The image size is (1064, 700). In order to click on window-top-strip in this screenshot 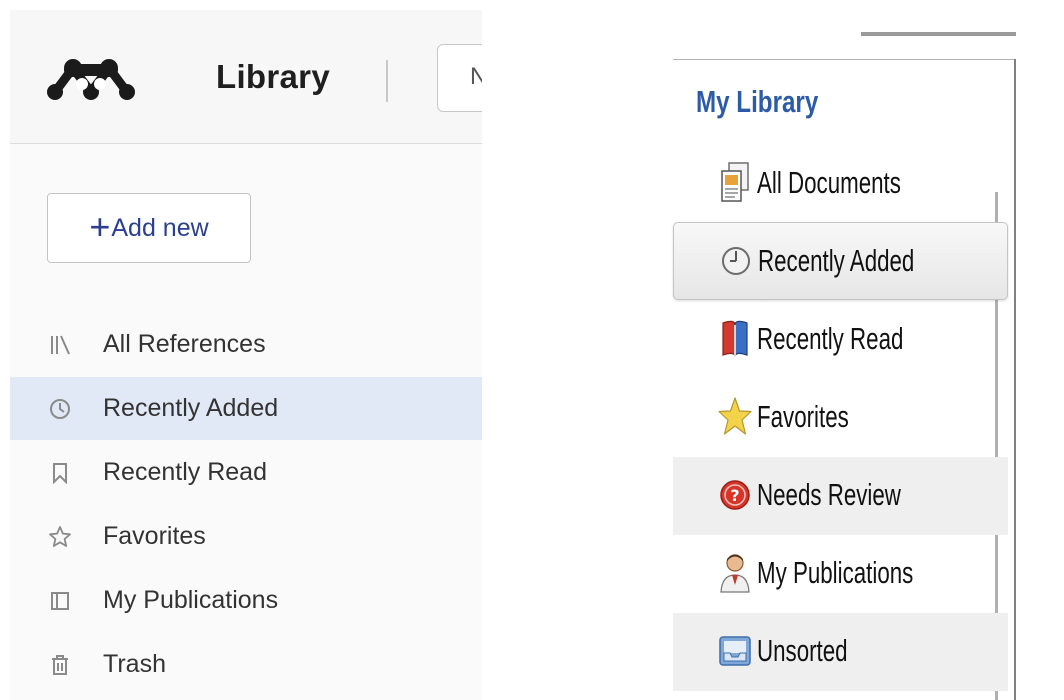, I will do `click(938, 34)`.